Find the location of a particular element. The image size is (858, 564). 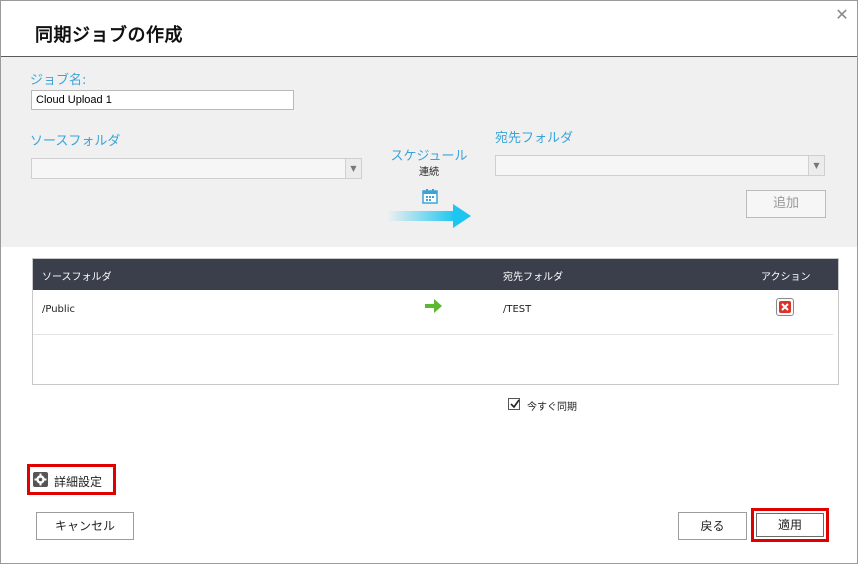

table-row: /Public /TEST is located at coordinates (433, 313).